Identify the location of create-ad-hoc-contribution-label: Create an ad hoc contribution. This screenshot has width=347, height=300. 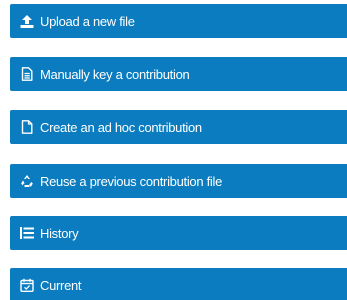
(121, 127).